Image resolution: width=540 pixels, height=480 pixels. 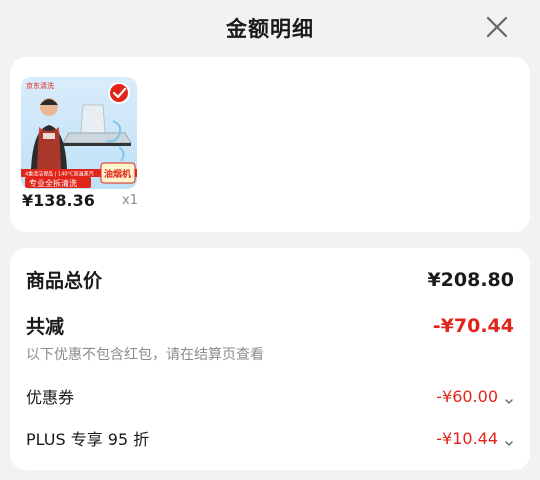 I want to click on discount-row: 共减 -¥70.44, so click(x=270, y=325).